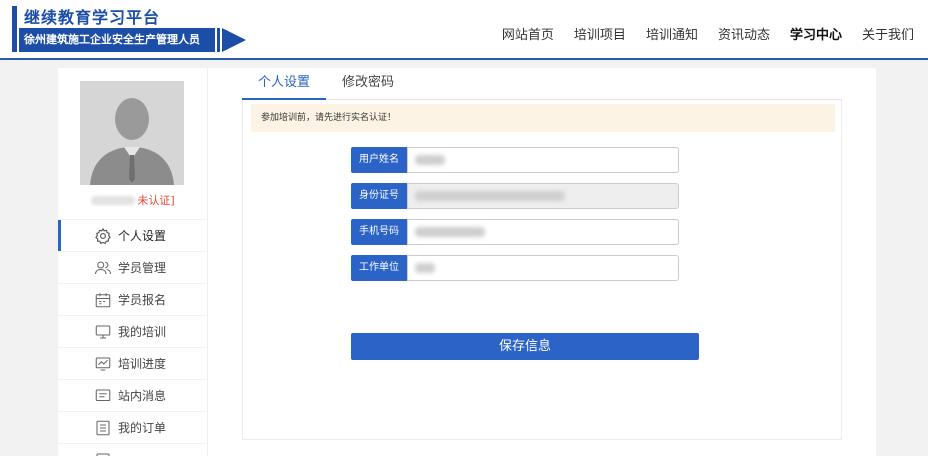 This screenshot has width=928, height=456. I want to click on masked-username, so click(113, 200).